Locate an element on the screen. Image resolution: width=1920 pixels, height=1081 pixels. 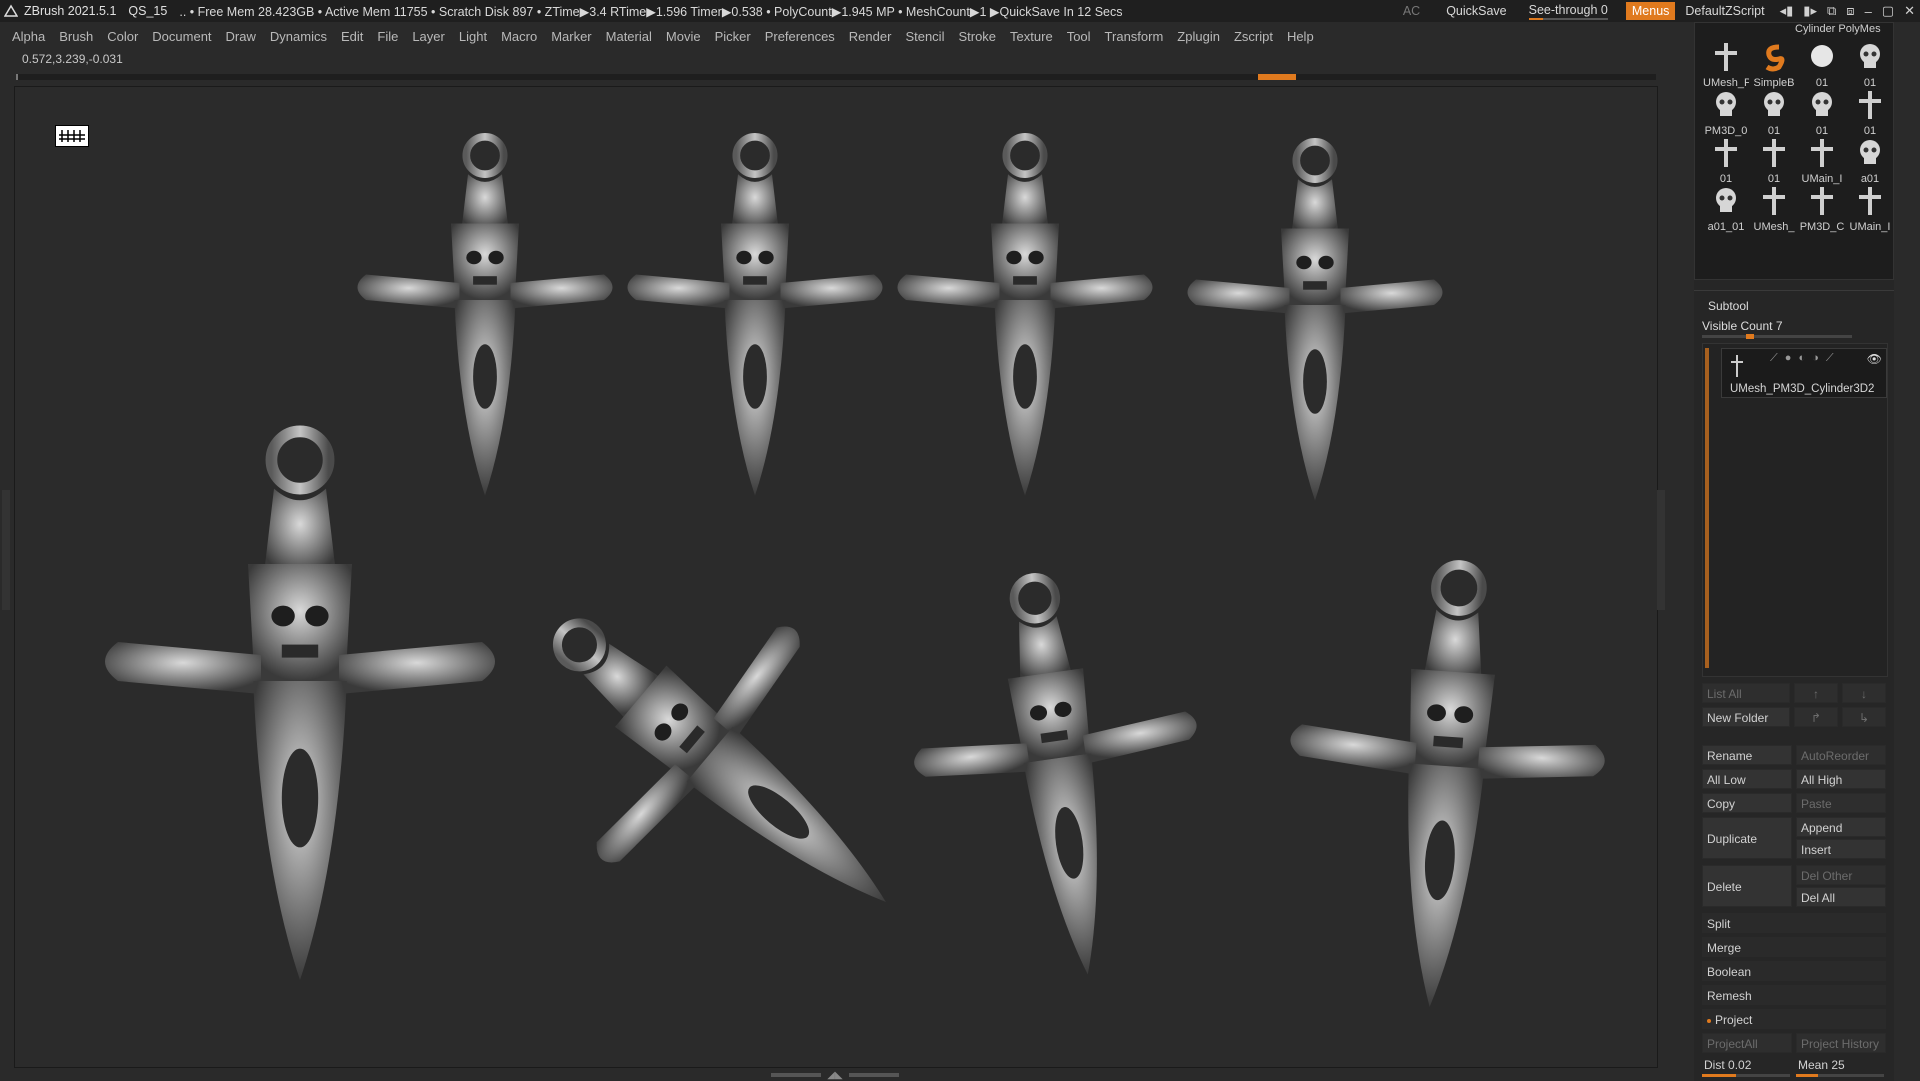
mean-slider-label: Mean 25 is located at coordinates (1821, 1065).